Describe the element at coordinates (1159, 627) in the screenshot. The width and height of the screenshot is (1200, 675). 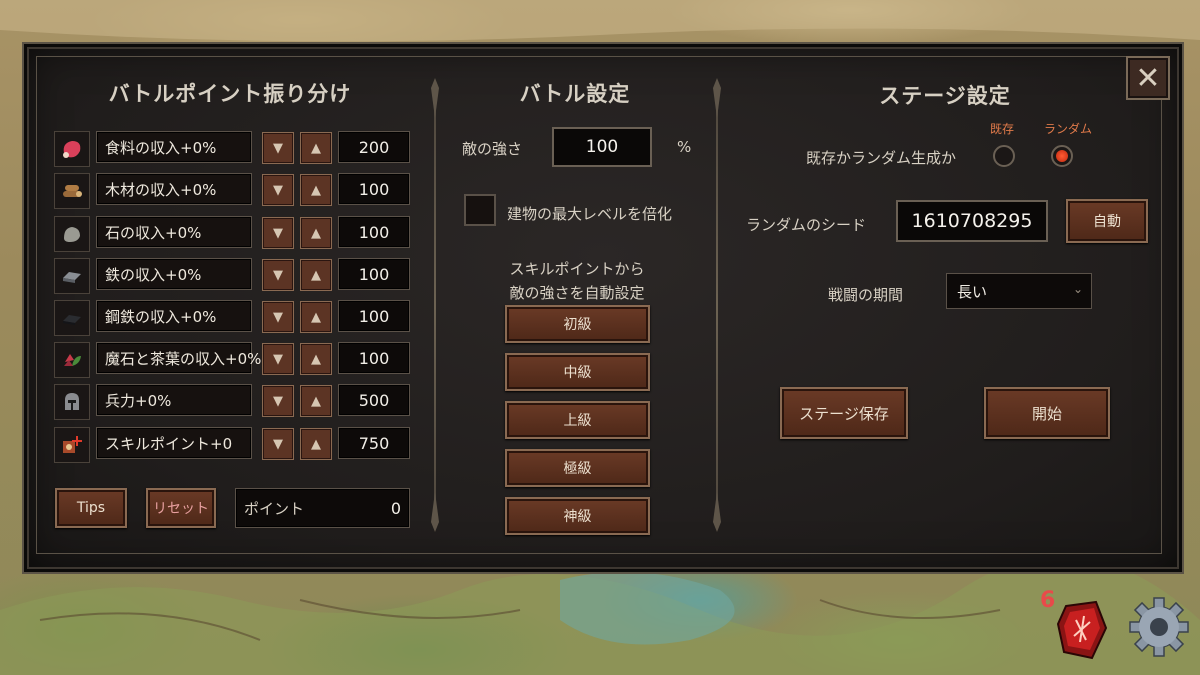
I see `settings-gear-icon` at that location.